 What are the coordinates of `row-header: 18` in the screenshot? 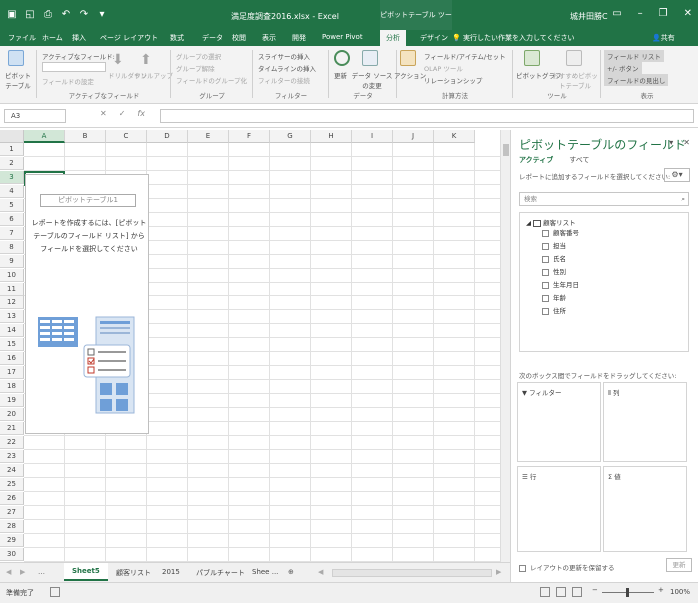 It's located at (12, 387).